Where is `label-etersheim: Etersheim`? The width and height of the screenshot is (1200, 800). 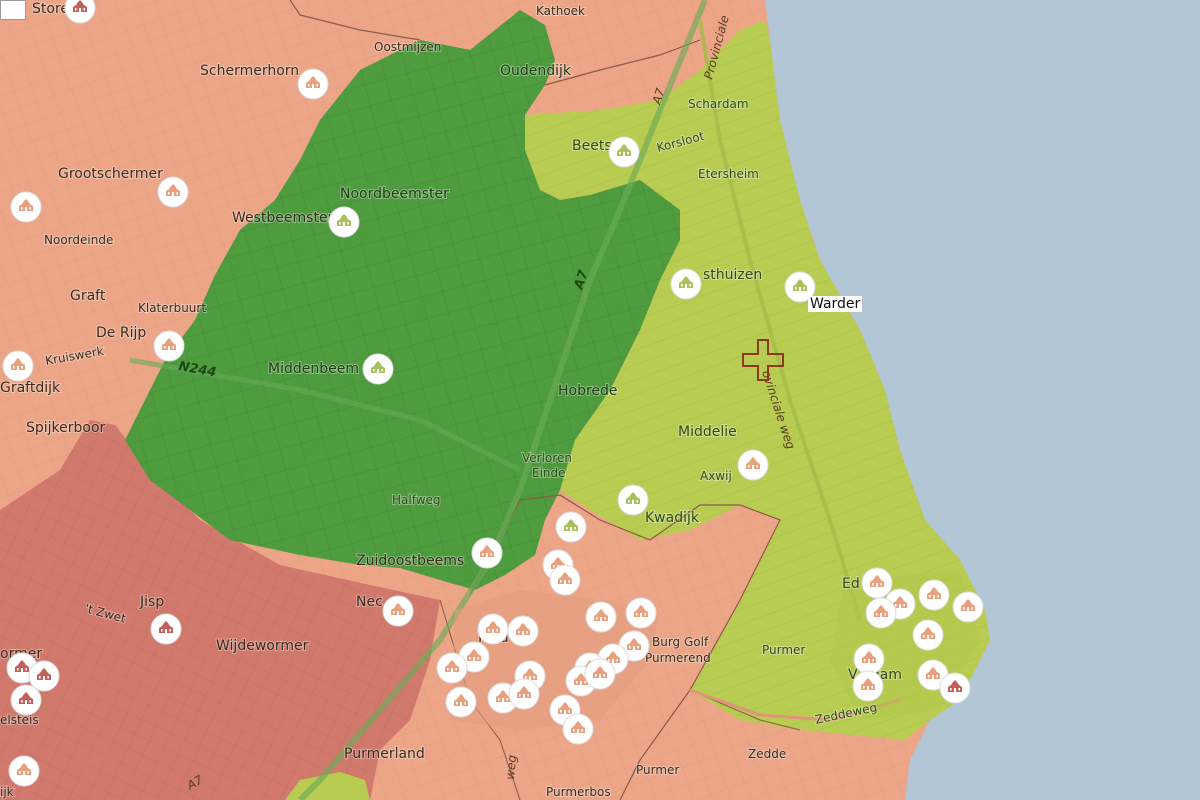
label-etersheim: Etersheim is located at coordinates (728, 174).